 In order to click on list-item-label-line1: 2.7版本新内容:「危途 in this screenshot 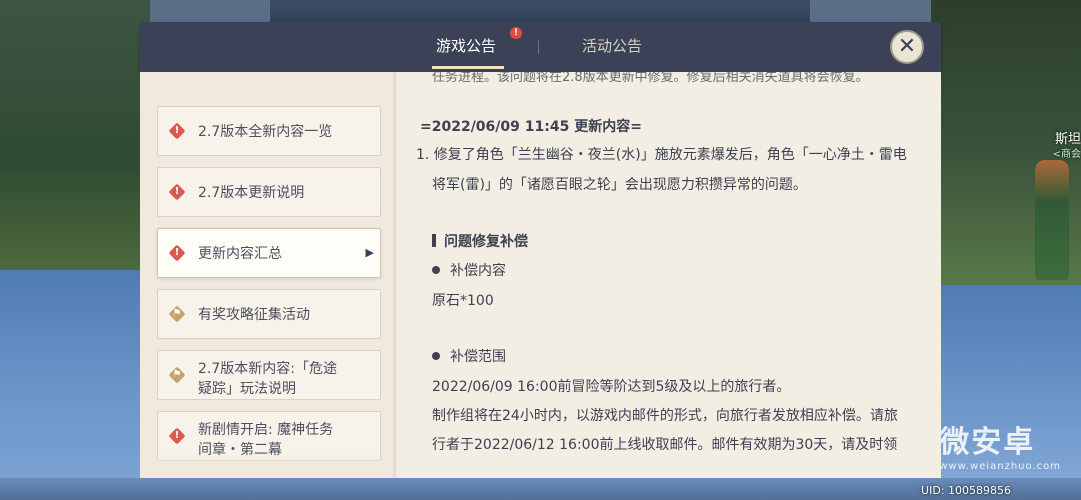, I will do `click(267, 369)`.